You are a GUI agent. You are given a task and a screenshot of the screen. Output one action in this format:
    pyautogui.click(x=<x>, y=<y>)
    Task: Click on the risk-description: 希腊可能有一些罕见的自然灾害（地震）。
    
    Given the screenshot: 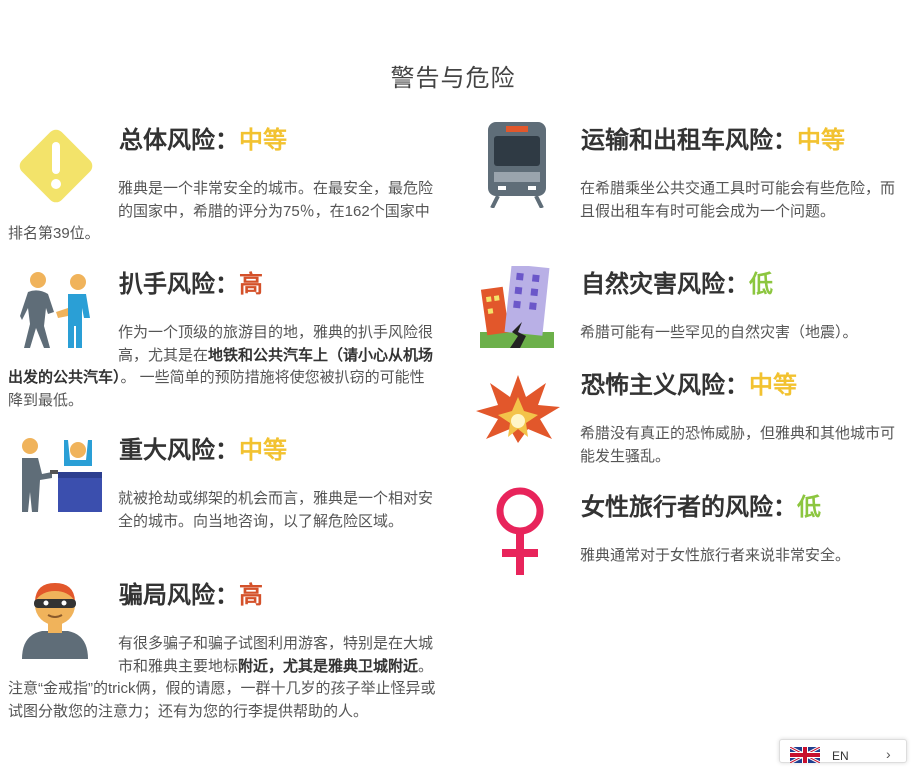 What is the action you would take?
    pyautogui.click(x=719, y=332)
    